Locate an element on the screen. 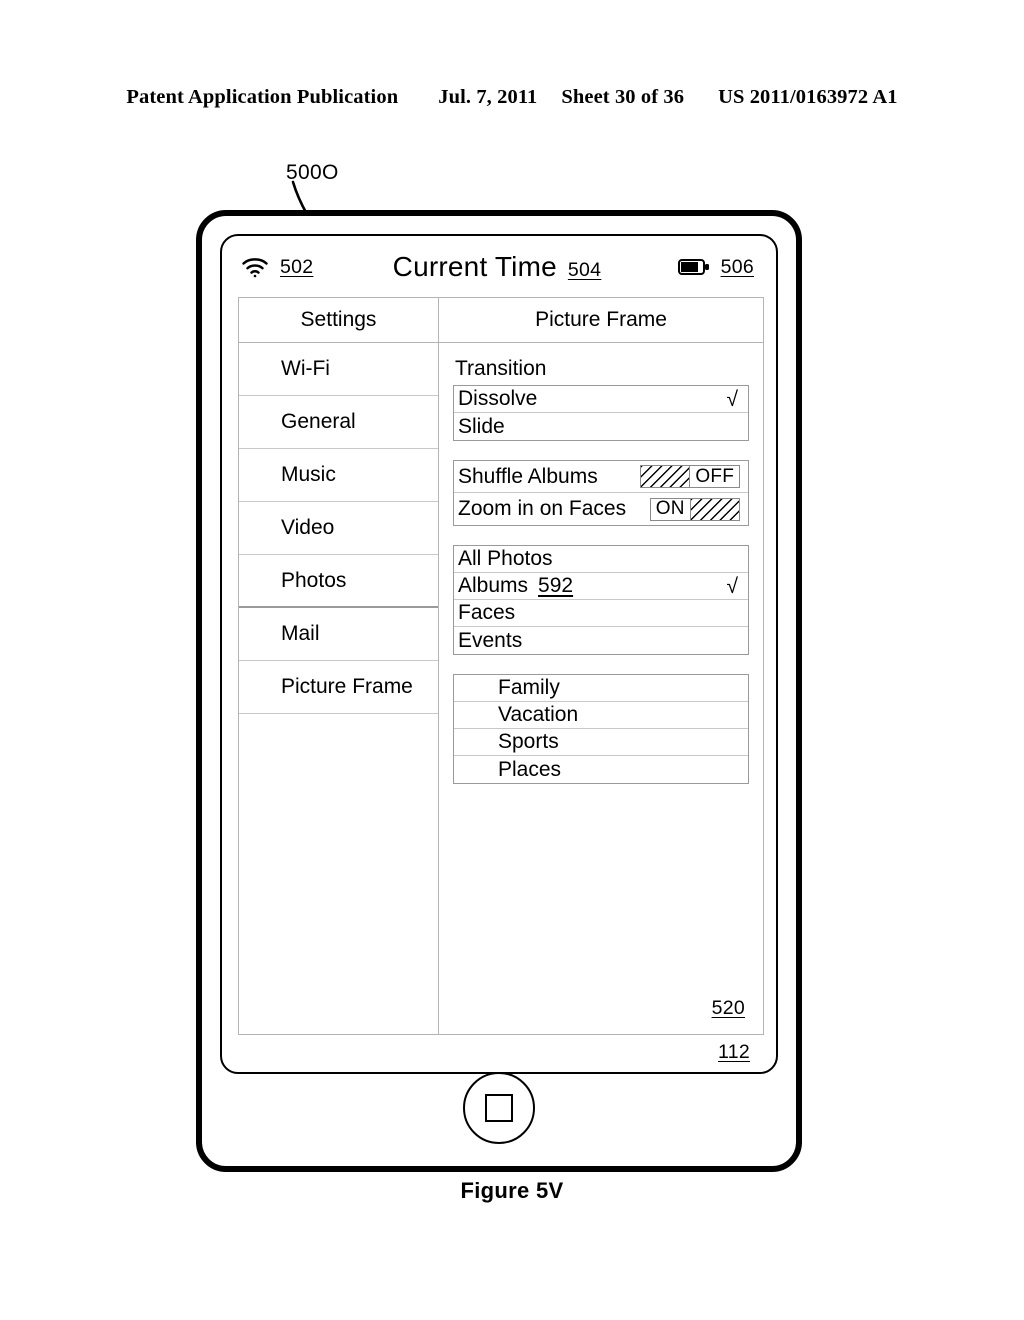 The width and height of the screenshot is (1024, 1320). shuffle-albums-row: Shuffle Albums OFF is located at coordinates (601, 477).